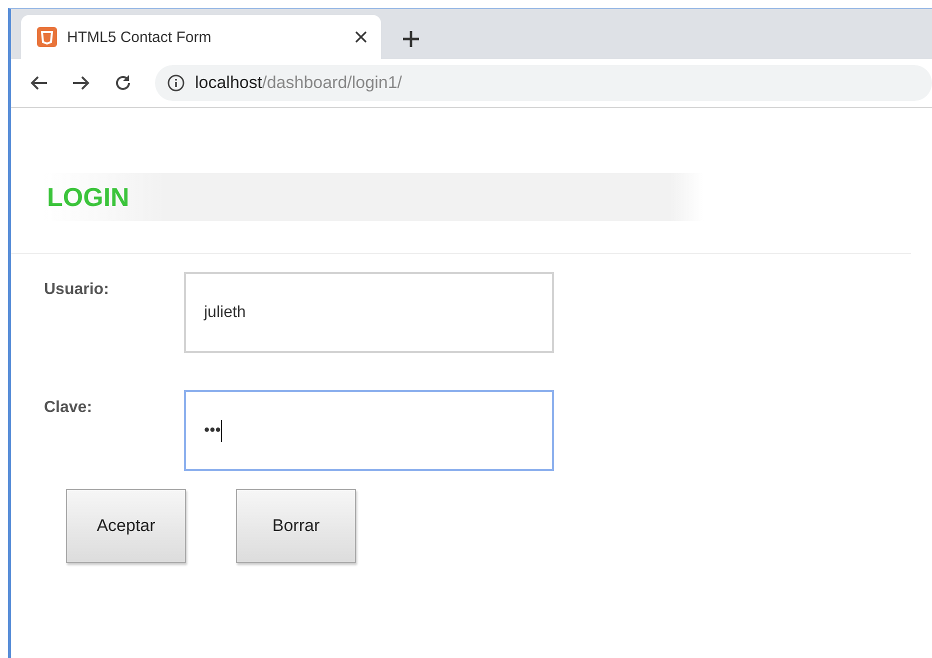  I want to click on input-field: •••, so click(369, 430).